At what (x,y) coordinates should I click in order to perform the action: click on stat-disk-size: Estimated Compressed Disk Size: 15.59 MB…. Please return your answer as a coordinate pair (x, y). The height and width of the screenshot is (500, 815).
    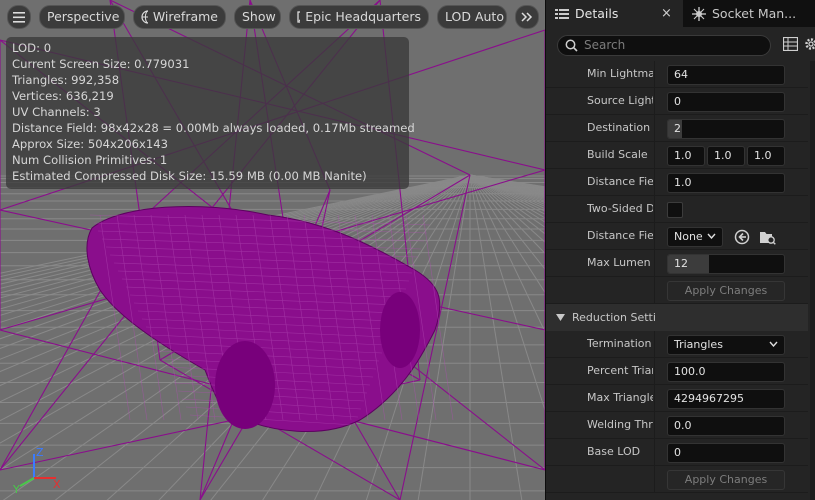
    Looking at the image, I should click on (189, 176).